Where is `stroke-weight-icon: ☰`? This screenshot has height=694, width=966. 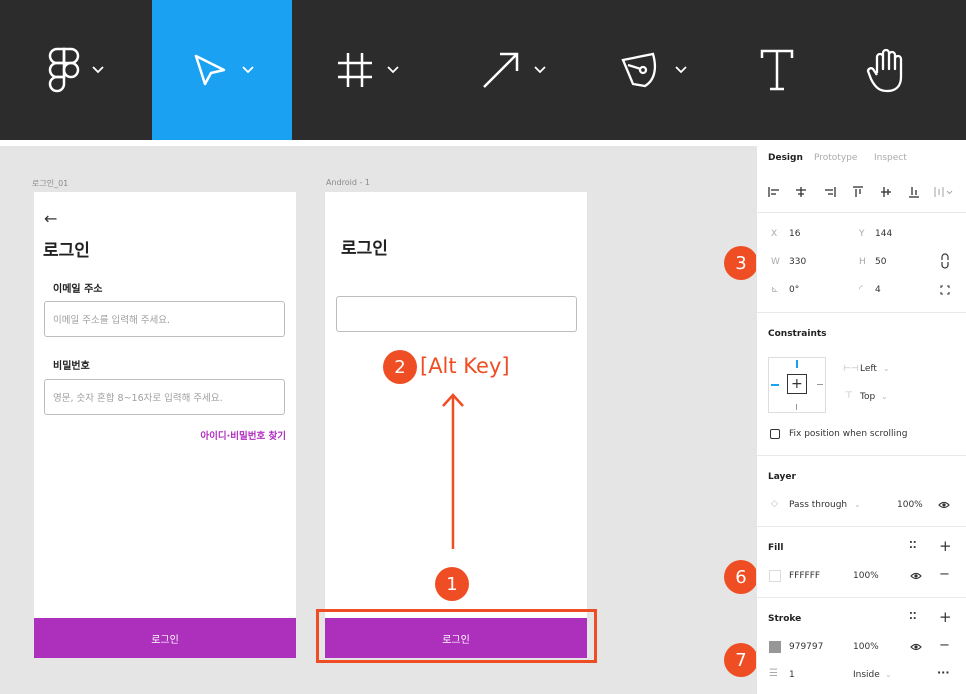
stroke-weight-icon: ☰ is located at coordinates (773, 673).